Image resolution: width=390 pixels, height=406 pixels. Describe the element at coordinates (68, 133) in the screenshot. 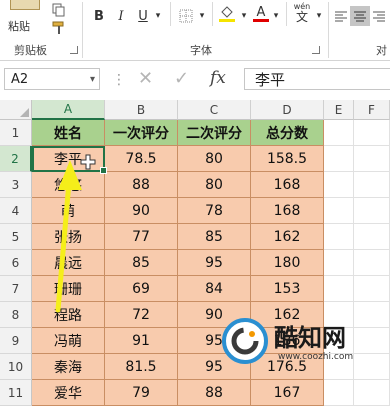

I see `table-header-cell: 姓名` at that location.